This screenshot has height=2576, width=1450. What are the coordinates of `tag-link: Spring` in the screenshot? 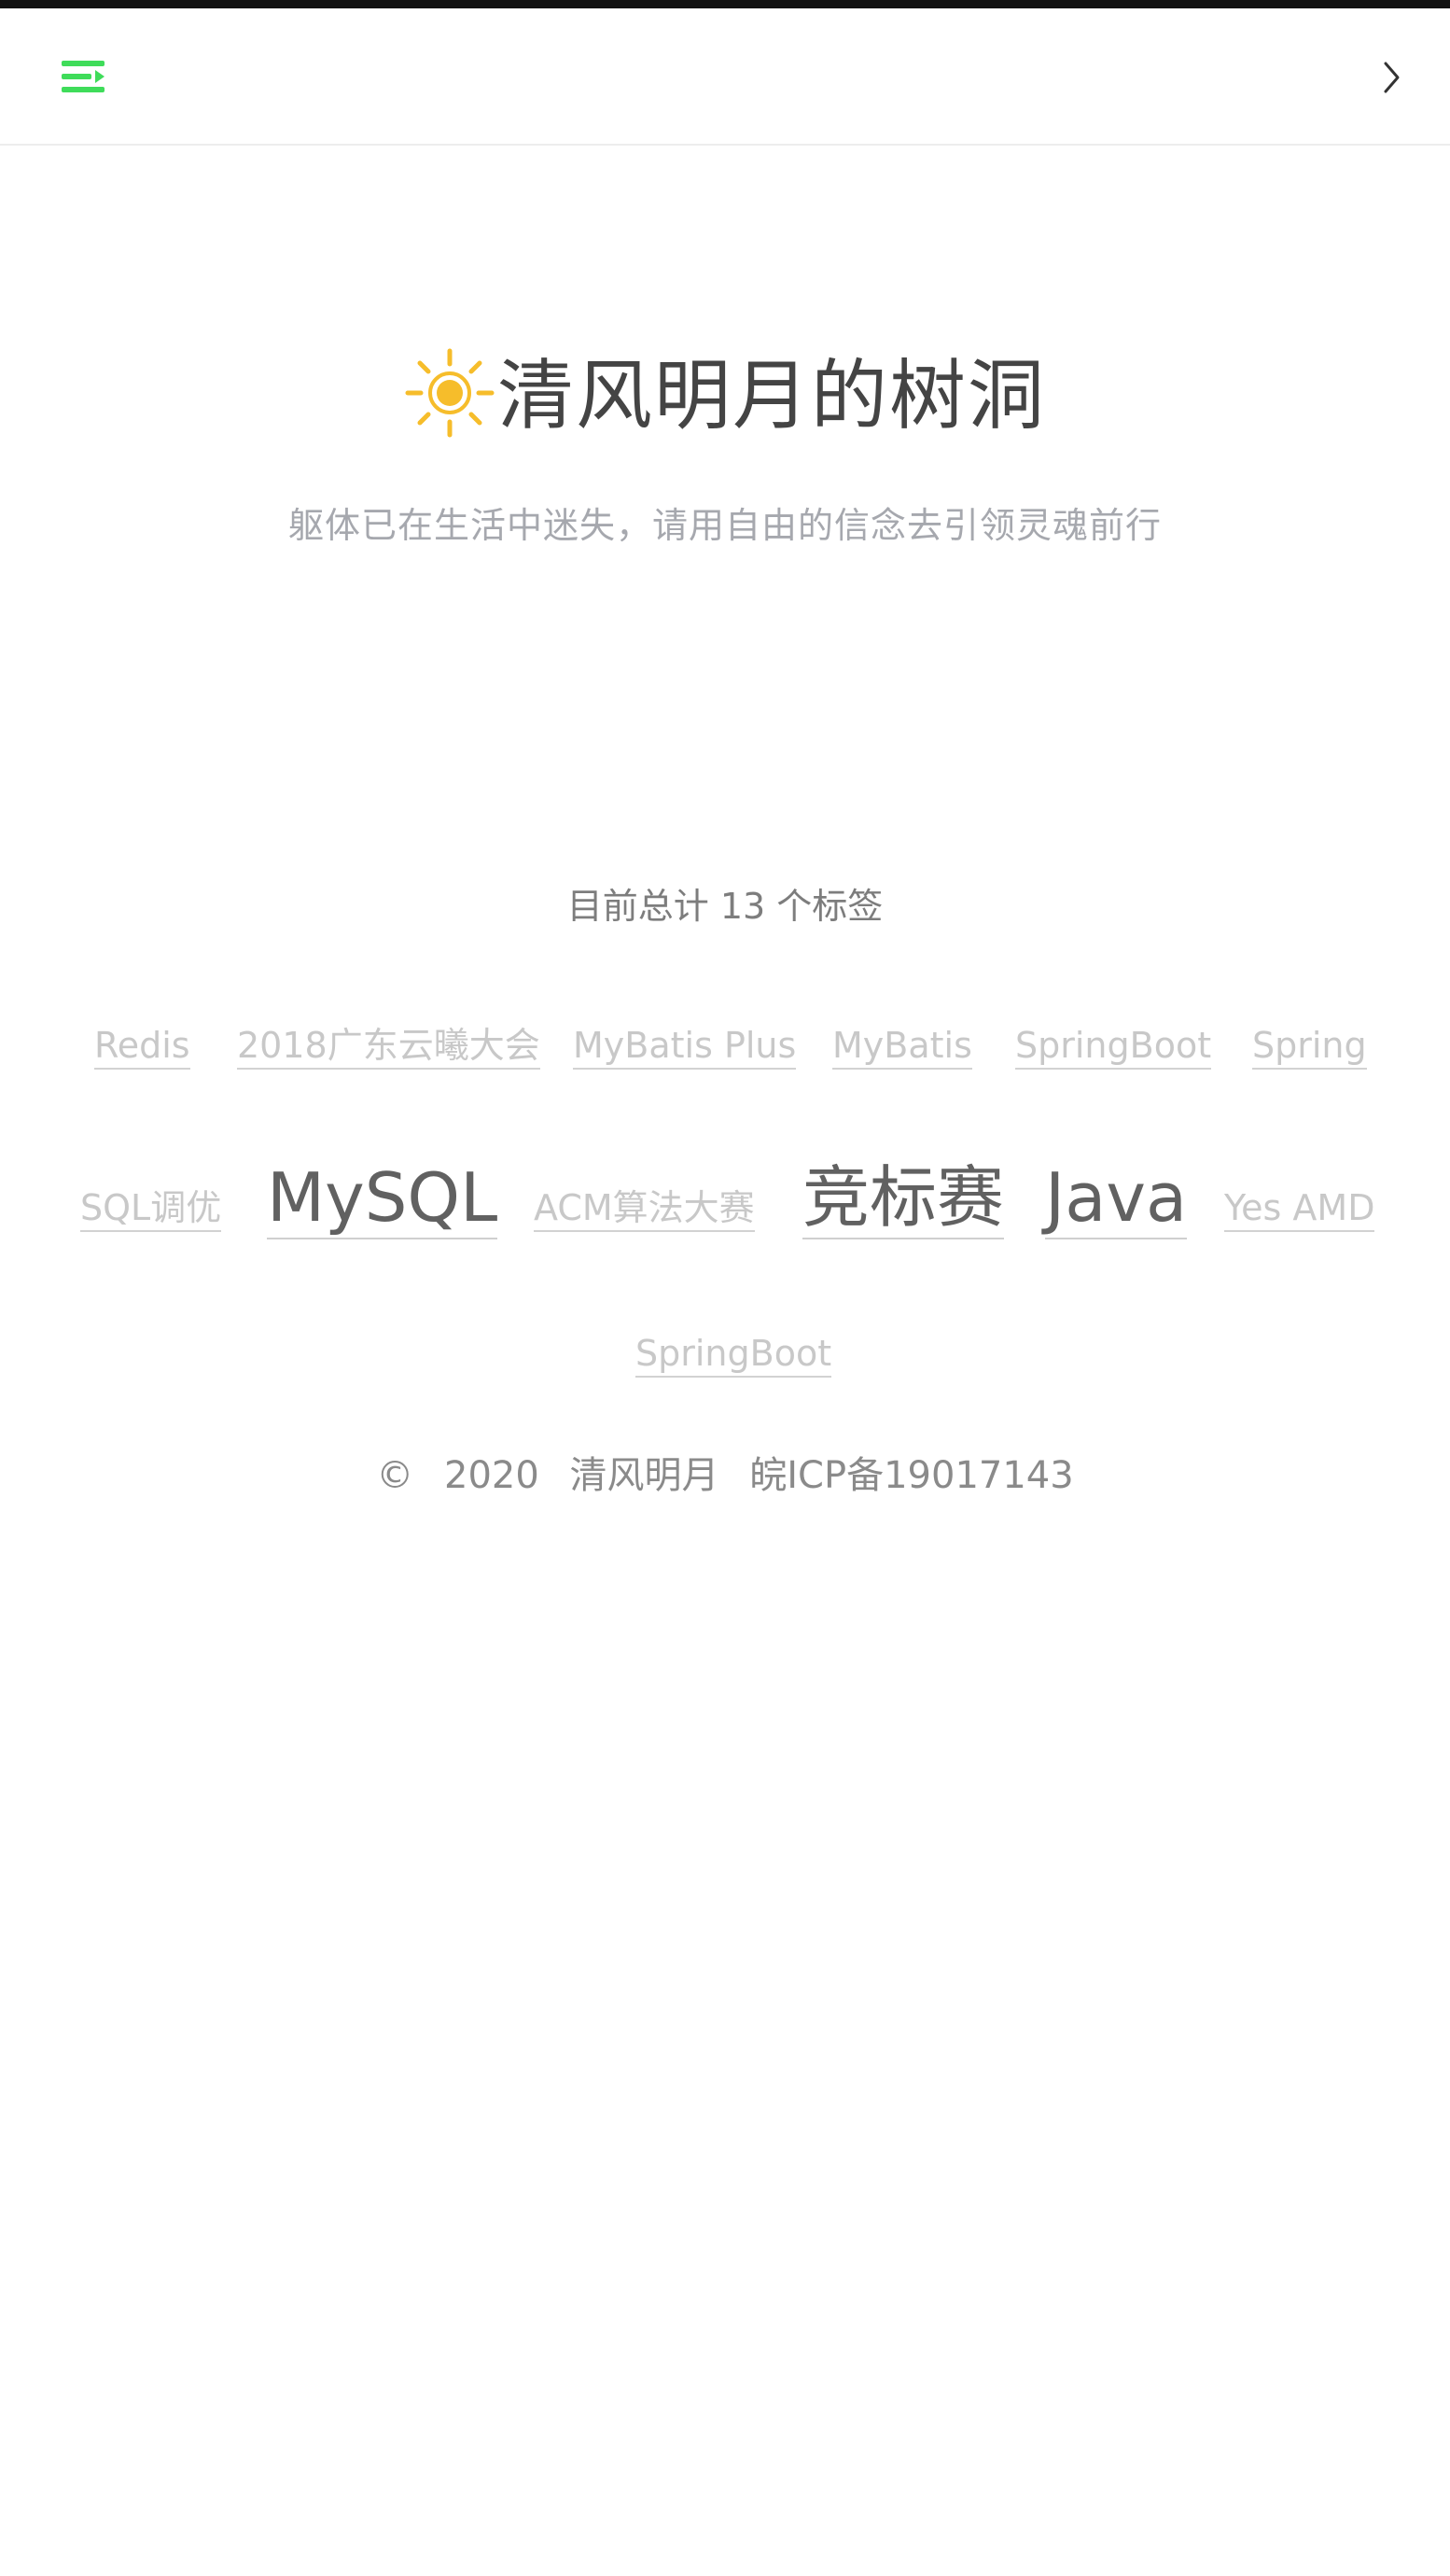 It's located at (1309, 1047).